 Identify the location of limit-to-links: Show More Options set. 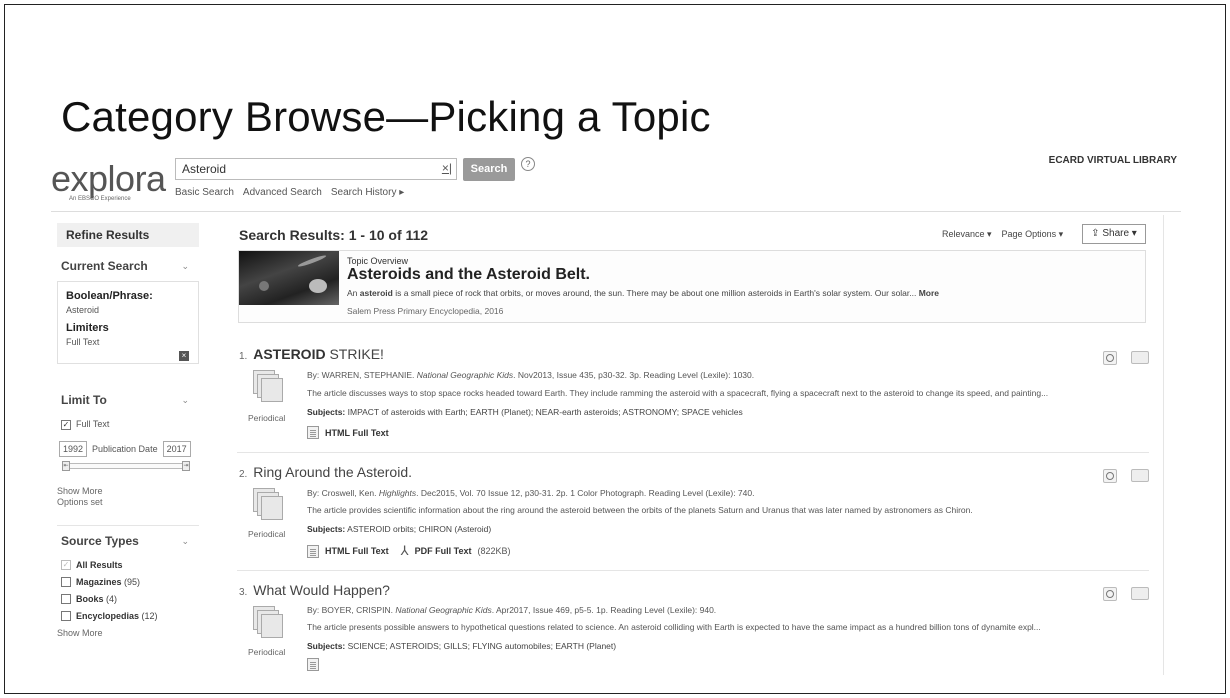
(128, 497).